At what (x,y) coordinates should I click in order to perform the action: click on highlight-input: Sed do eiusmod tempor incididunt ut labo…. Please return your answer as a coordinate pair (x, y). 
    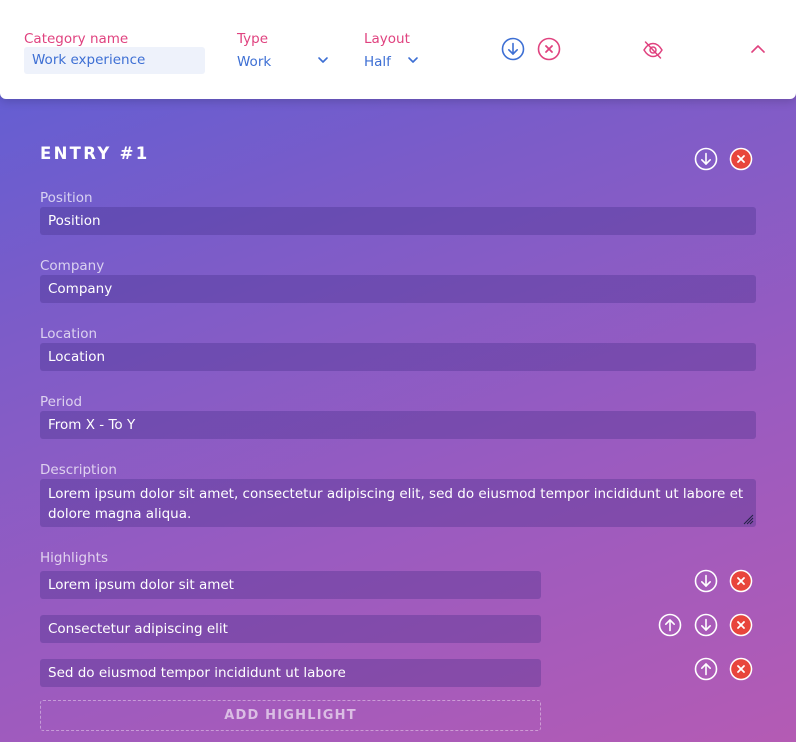
    Looking at the image, I should click on (290, 673).